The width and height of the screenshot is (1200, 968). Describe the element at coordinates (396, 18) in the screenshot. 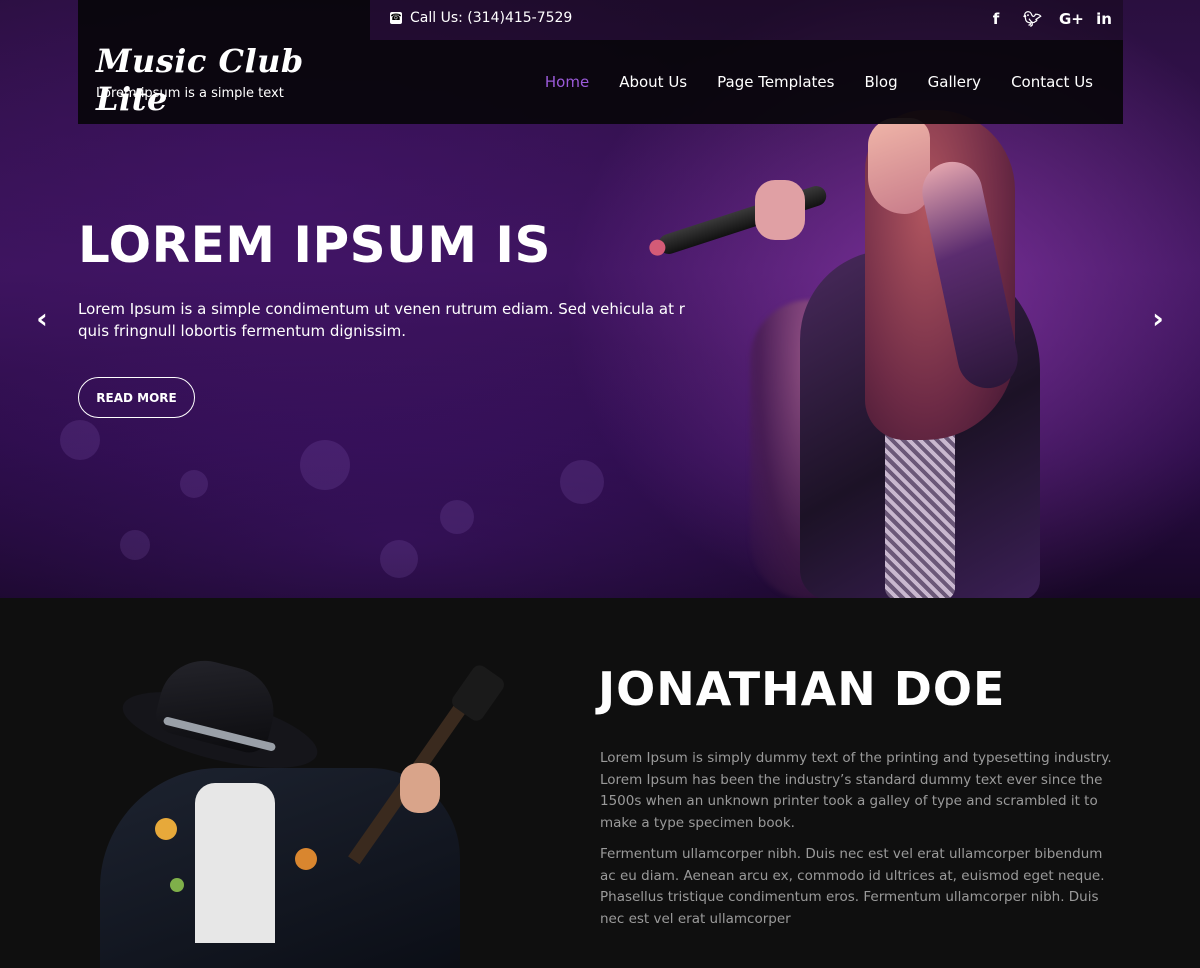

I see `phone-icon: ☎` at that location.